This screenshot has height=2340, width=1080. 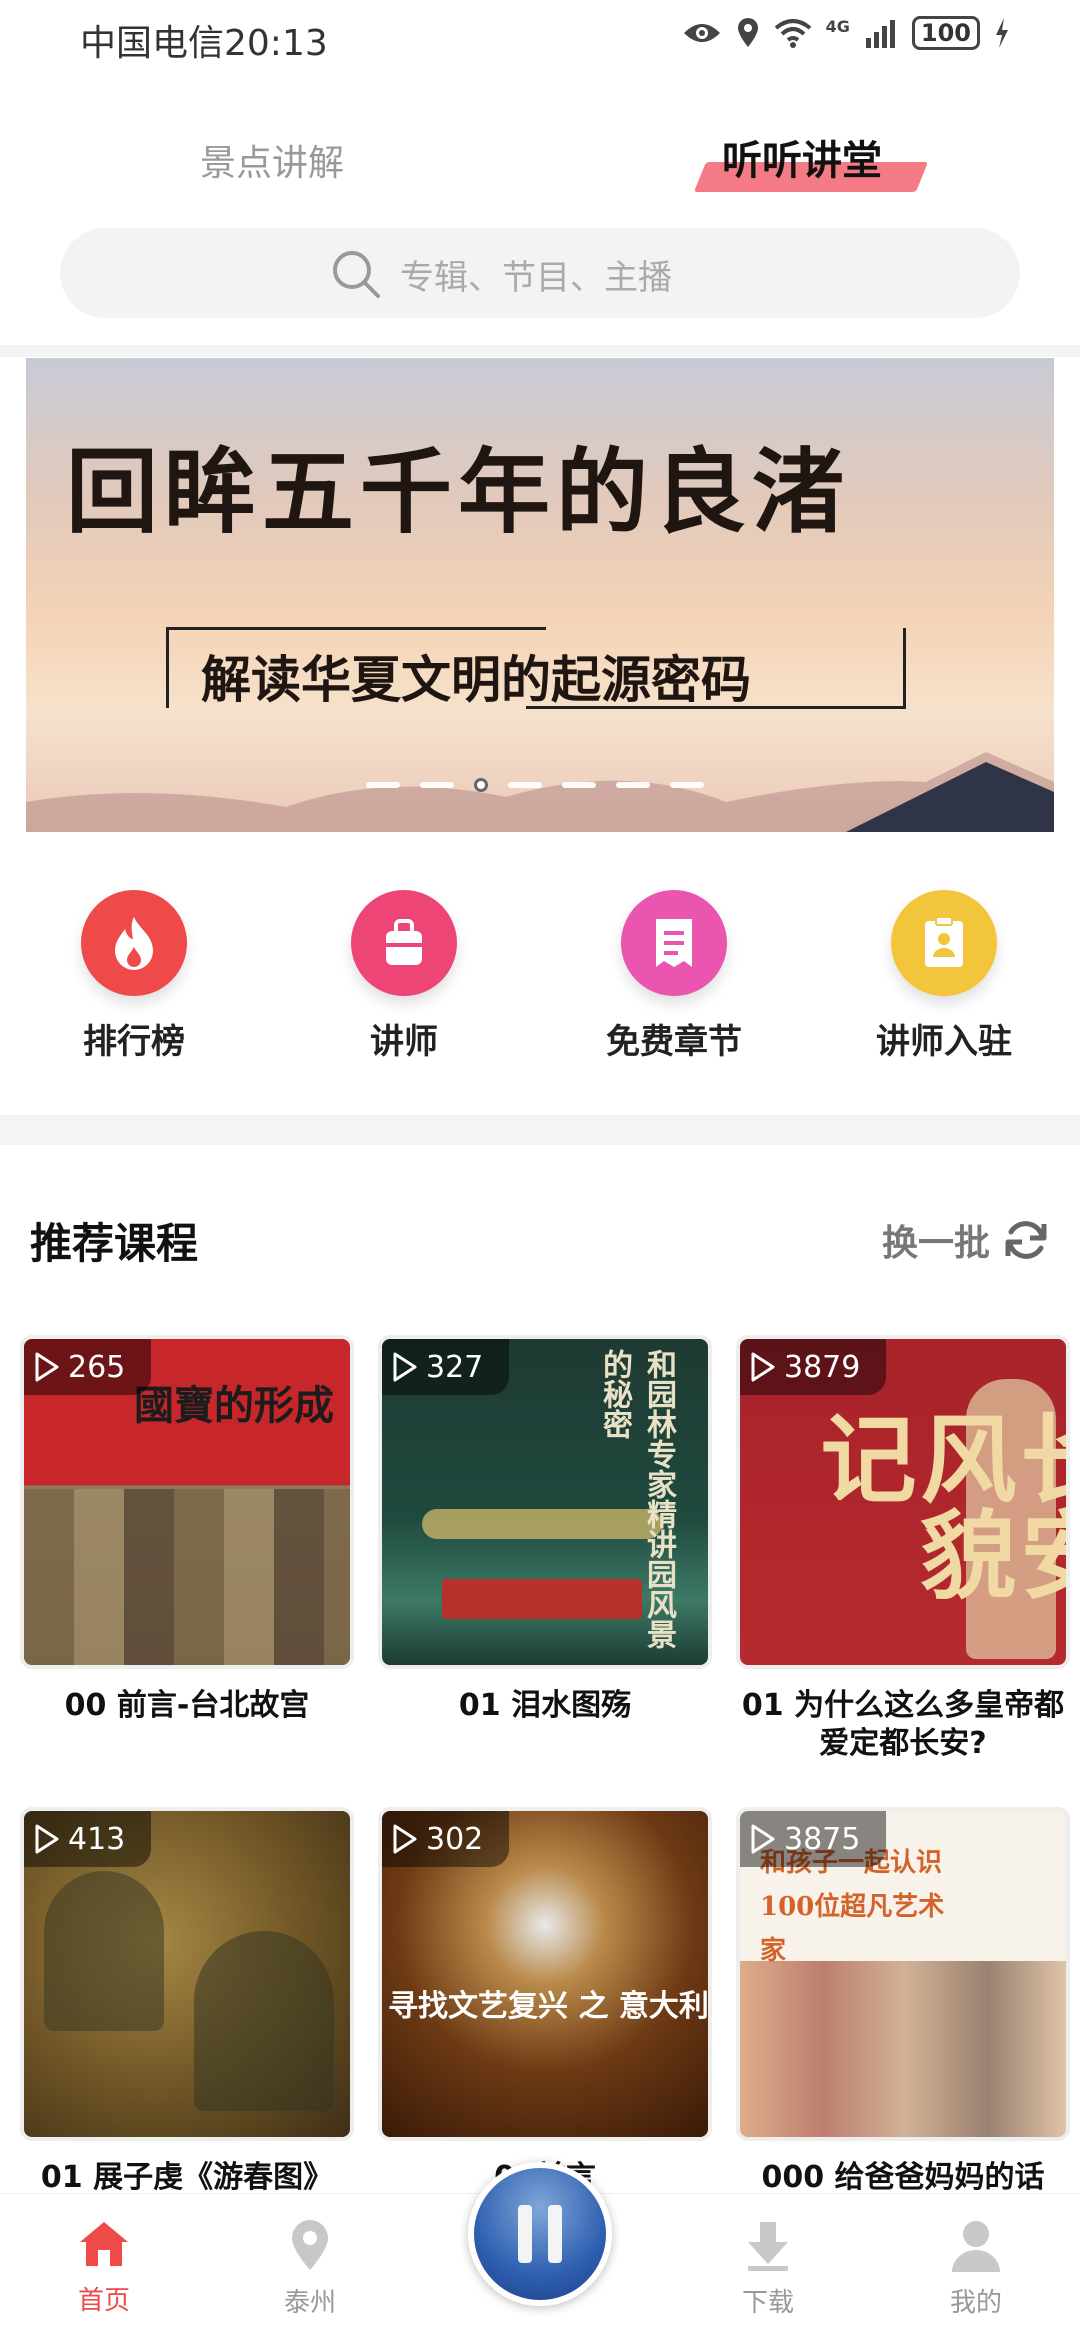 I want to click on section-divider, so click(x=540, y=1130).